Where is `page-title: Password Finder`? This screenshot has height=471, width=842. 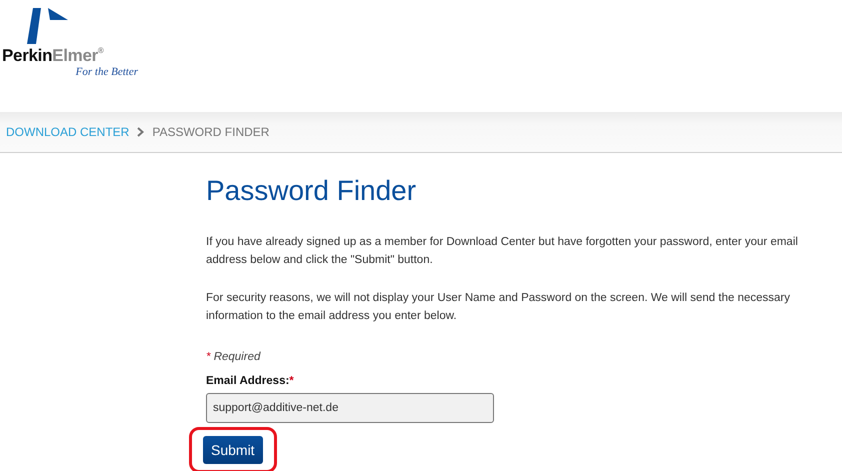 page-title: Password Finder is located at coordinates (311, 191).